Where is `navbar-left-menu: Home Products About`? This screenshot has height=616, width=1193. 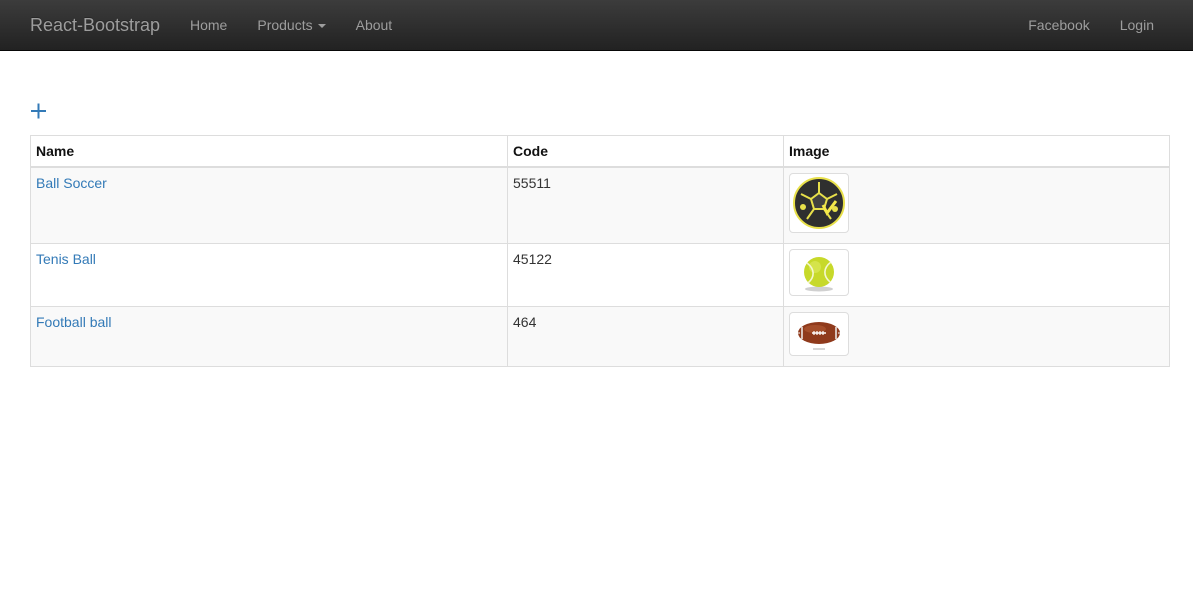
navbar-left-menu: Home Products About is located at coordinates (291, 25).